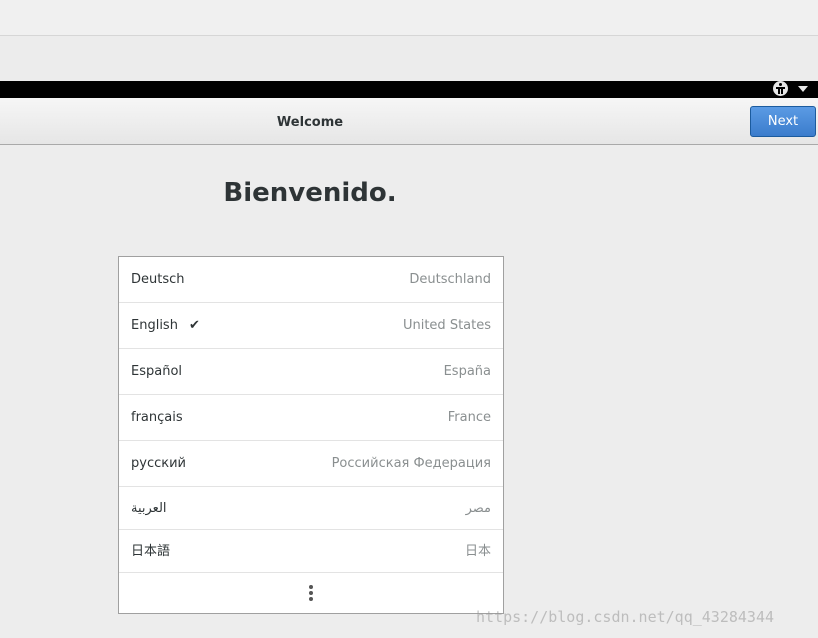 This screenshot has height=638, width=818. I want to click on language-region: Российская Федерация, so click(411, 463).